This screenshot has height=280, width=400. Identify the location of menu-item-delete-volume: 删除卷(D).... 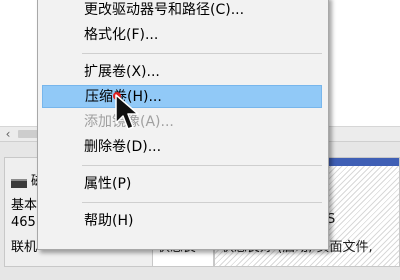
(182, 147).